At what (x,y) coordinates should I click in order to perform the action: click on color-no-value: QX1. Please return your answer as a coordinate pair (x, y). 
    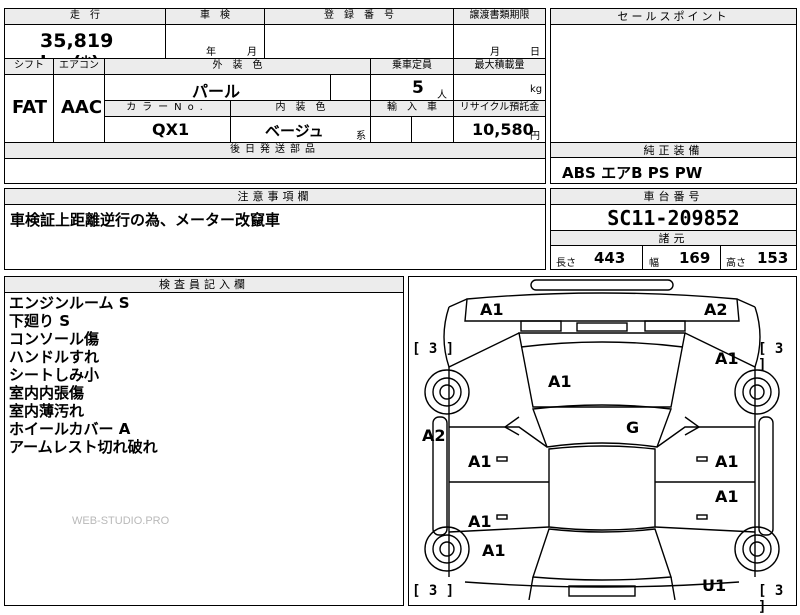
    Looking at the image, I should click on (171, 129).